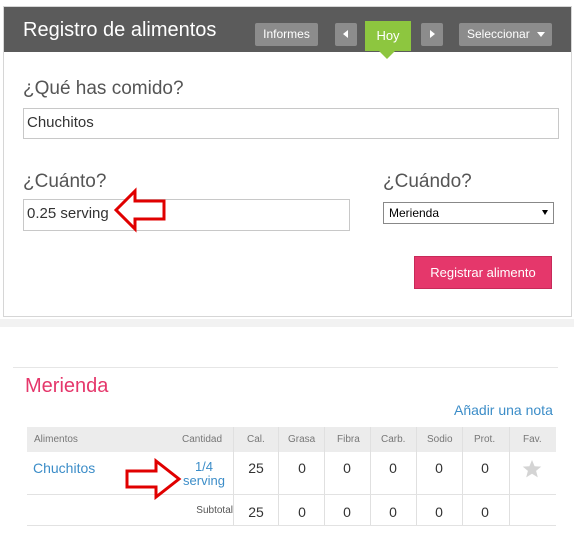 The width and height of the screenshot is (574, 551). I want to click on row-protein: 0, so click(485, 468).